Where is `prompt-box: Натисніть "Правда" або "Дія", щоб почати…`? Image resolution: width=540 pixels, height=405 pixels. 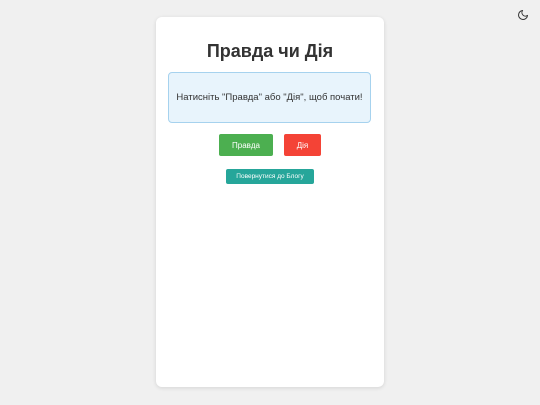 prompt-box: Натисніть "Правда" або "Дія", щоб почати… is located at coordinates (269, 97).